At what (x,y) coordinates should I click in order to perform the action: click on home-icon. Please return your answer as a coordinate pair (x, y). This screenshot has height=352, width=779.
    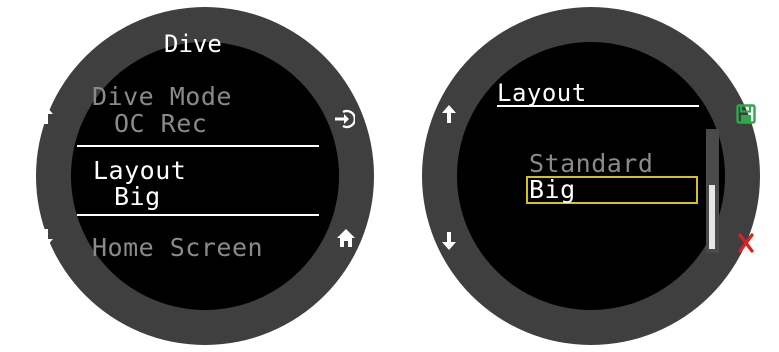
    Looking at the image, I should click on (346, 240).